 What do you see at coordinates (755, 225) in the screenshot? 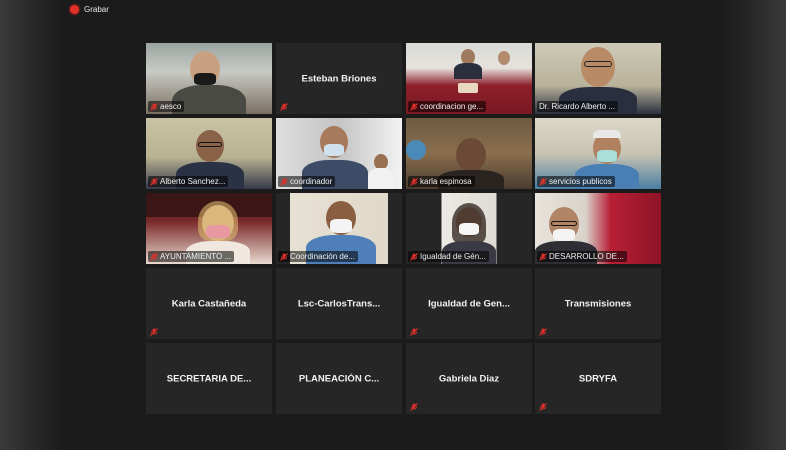
I see `background-right-edge` at bounding box center [755, 225].